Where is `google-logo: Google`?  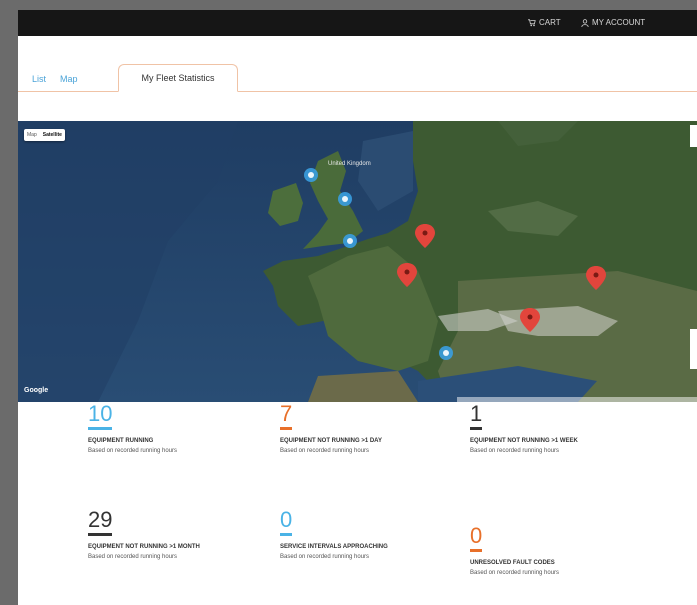
google-logo: Google is located at coordinates (36, 390).